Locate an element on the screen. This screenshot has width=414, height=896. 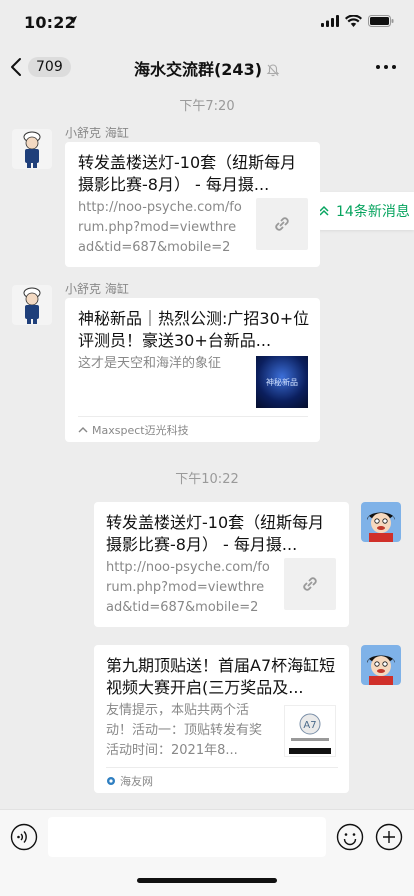
cellular-signal-icon is located at coordinates (330, 21).